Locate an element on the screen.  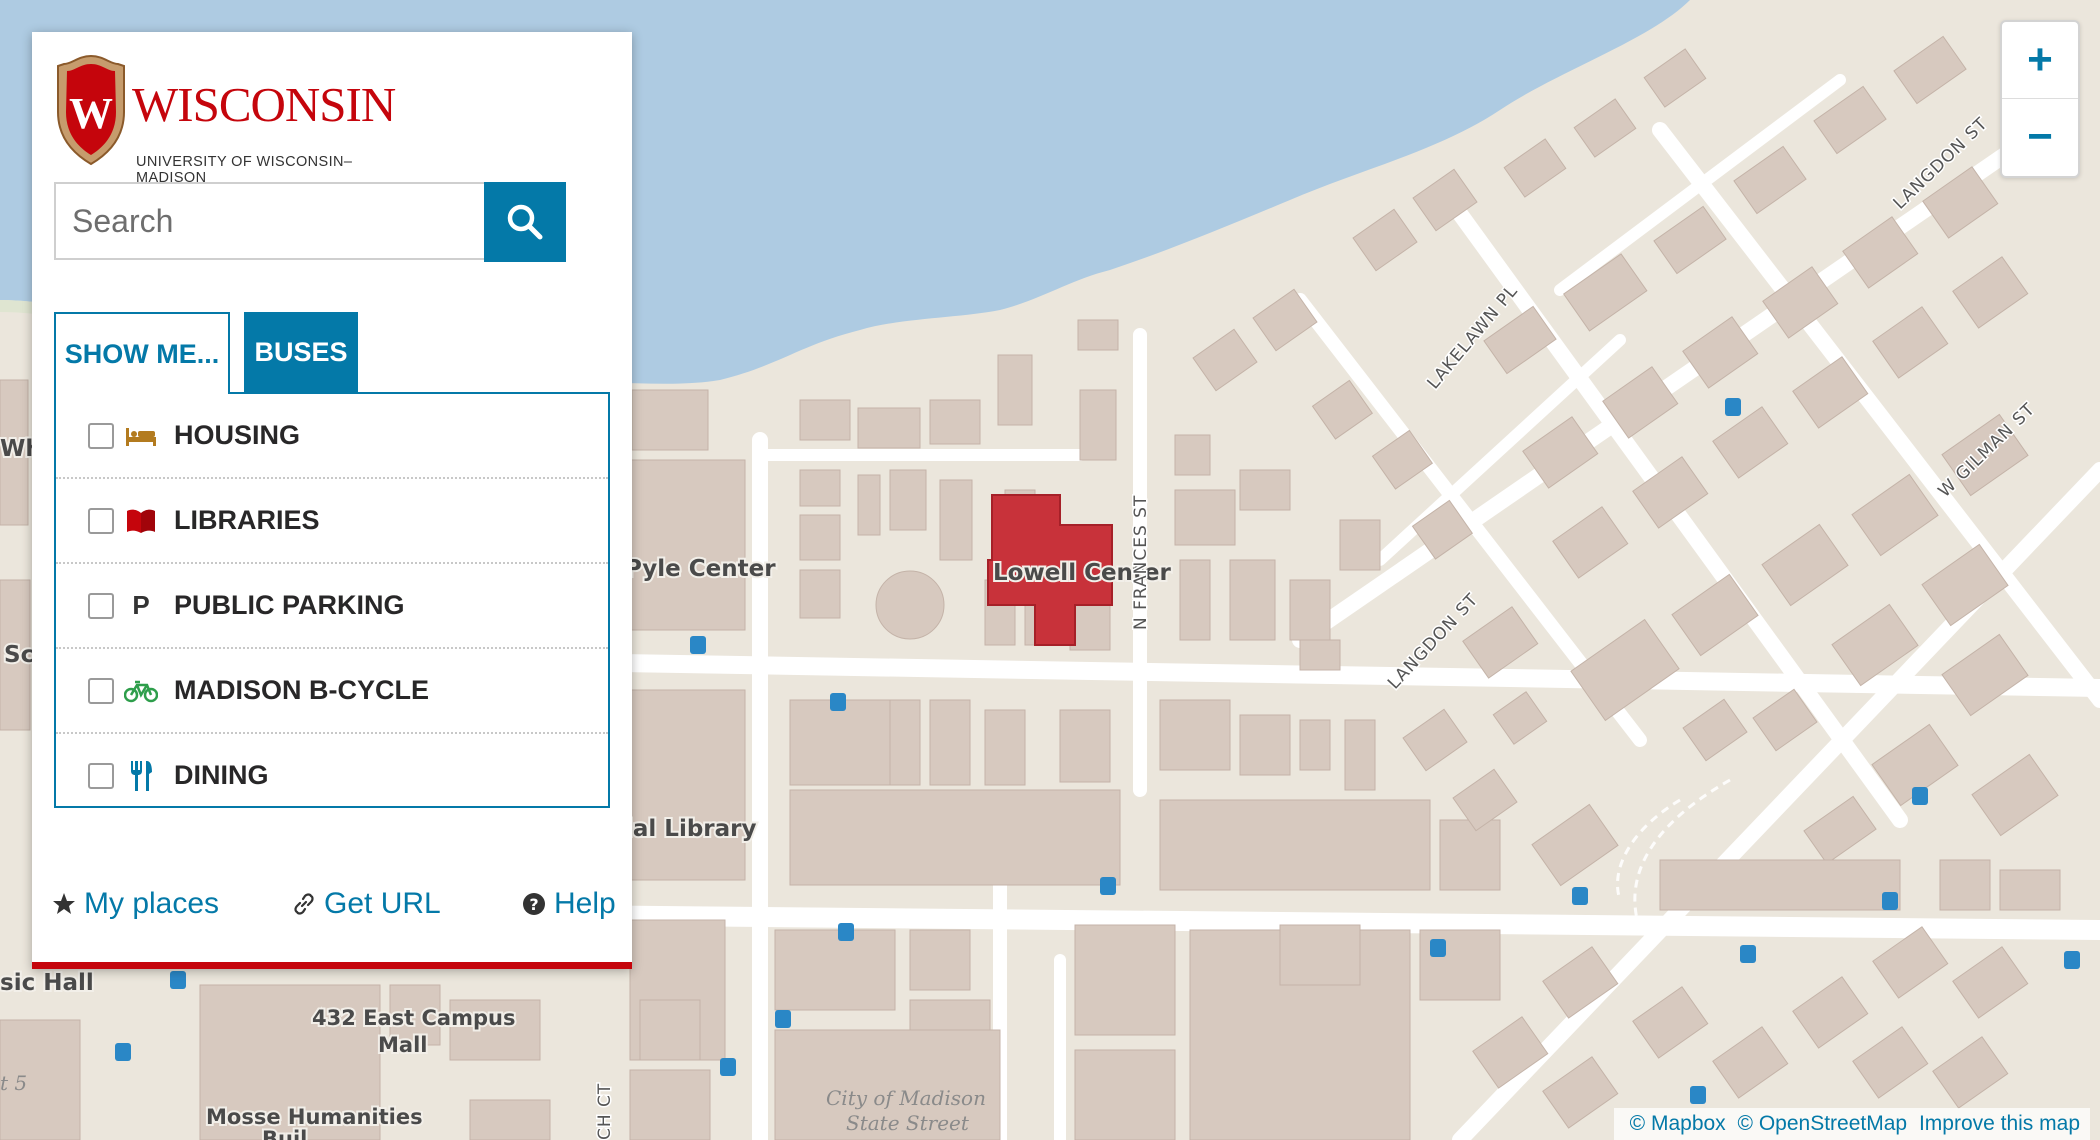
parking-icon: P is located at coordinates (141, 605).